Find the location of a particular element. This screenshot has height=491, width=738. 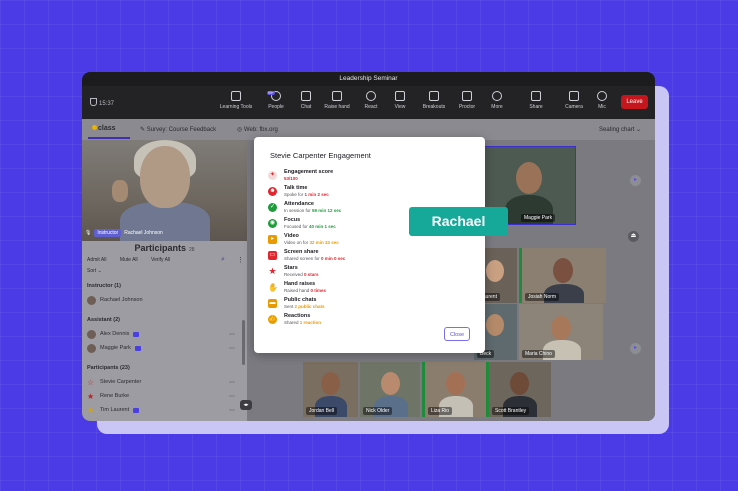

chevron-up-icon: ⏏ is located at coordinates (633, 236).